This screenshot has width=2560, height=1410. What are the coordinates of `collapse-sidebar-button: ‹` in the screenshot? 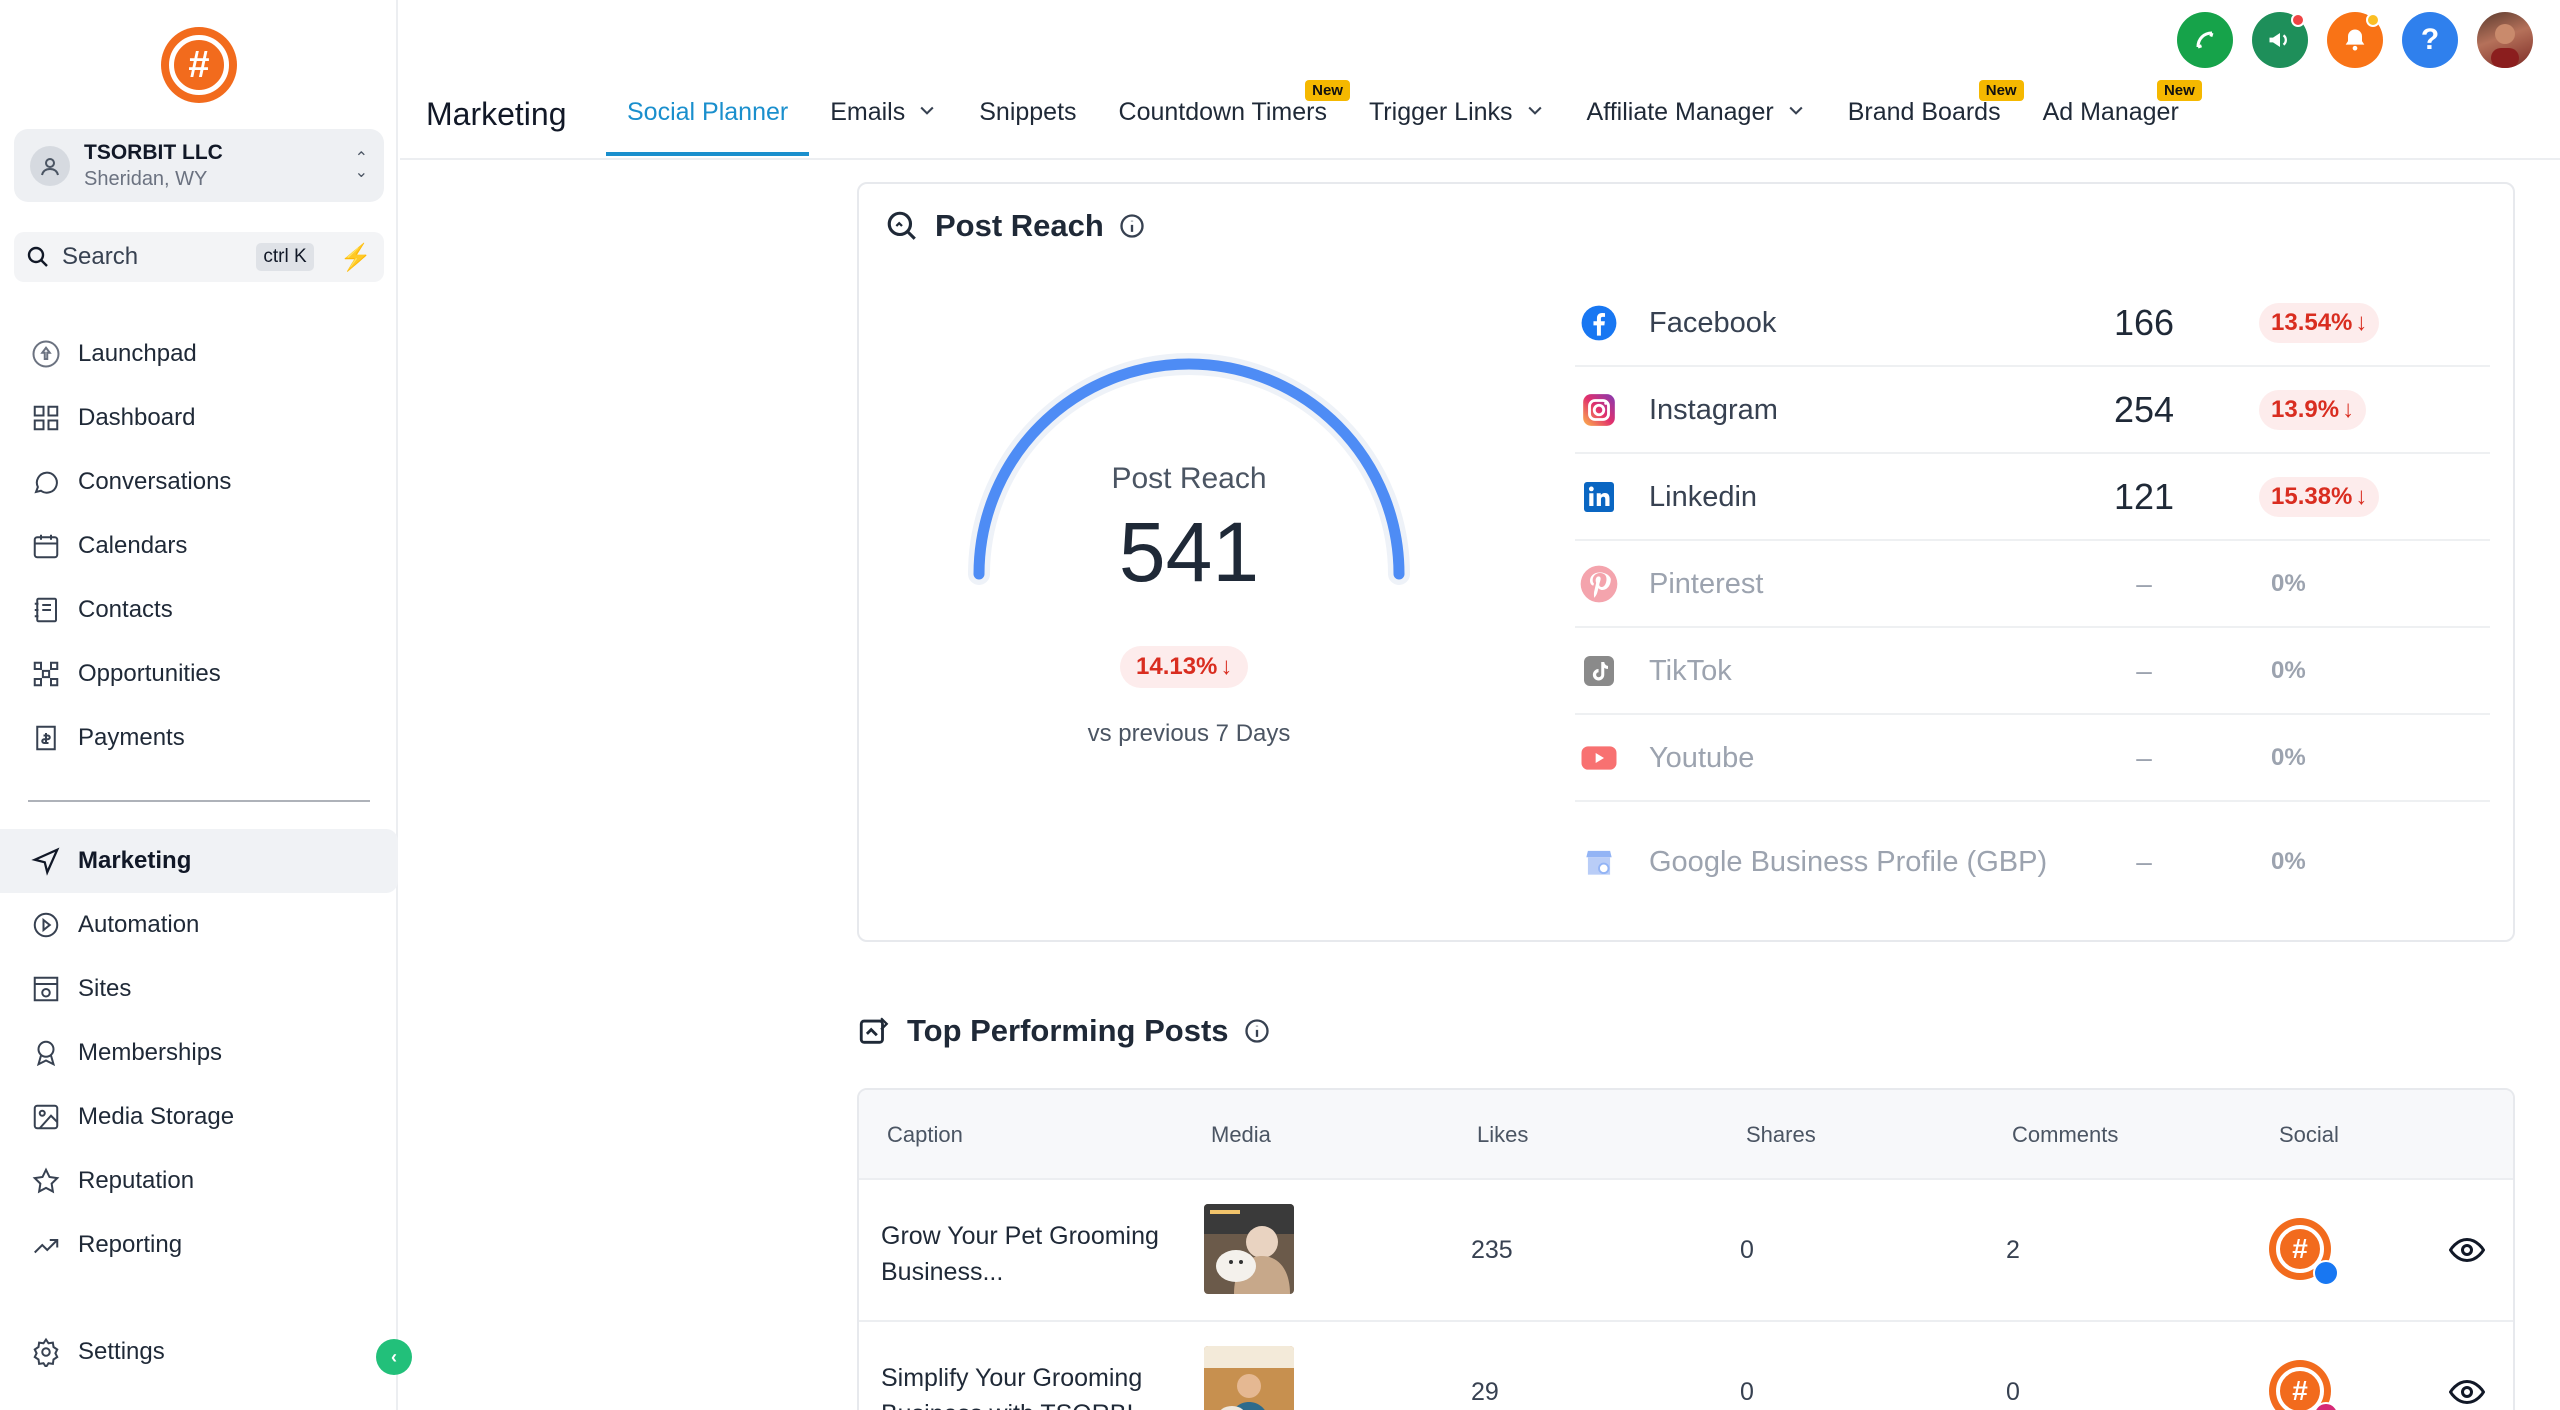 It's located at (394, 1357).